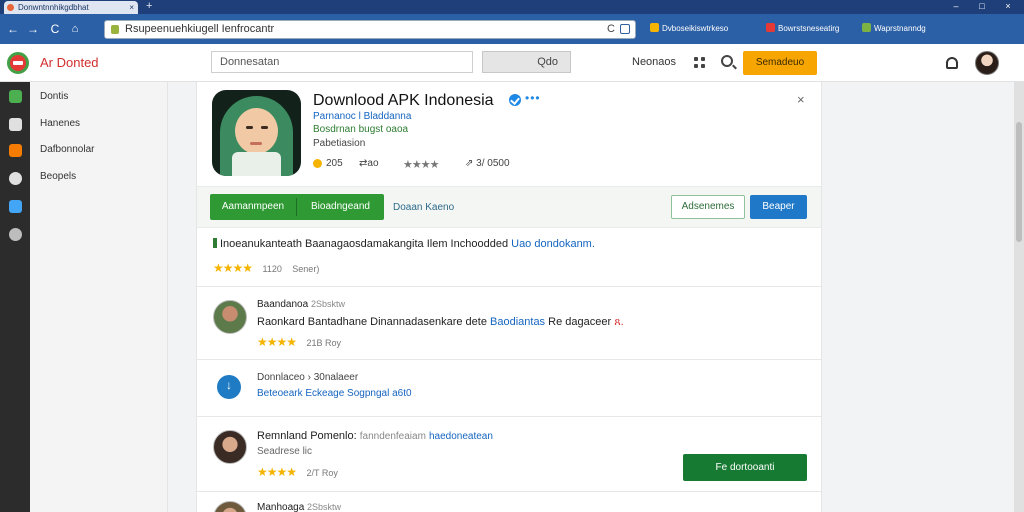 The height and width of the screenshot is (512, 1024). I want to click on tab-close-icon: ×, so click(131, 7).